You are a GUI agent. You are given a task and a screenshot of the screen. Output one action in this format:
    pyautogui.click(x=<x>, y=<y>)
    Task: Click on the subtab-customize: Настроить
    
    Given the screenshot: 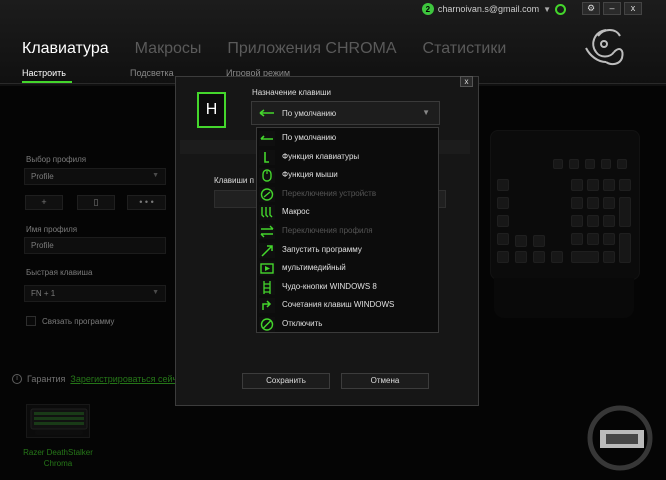 What is the action you would take?
    pyautogui.click(x=44, y=73)
    